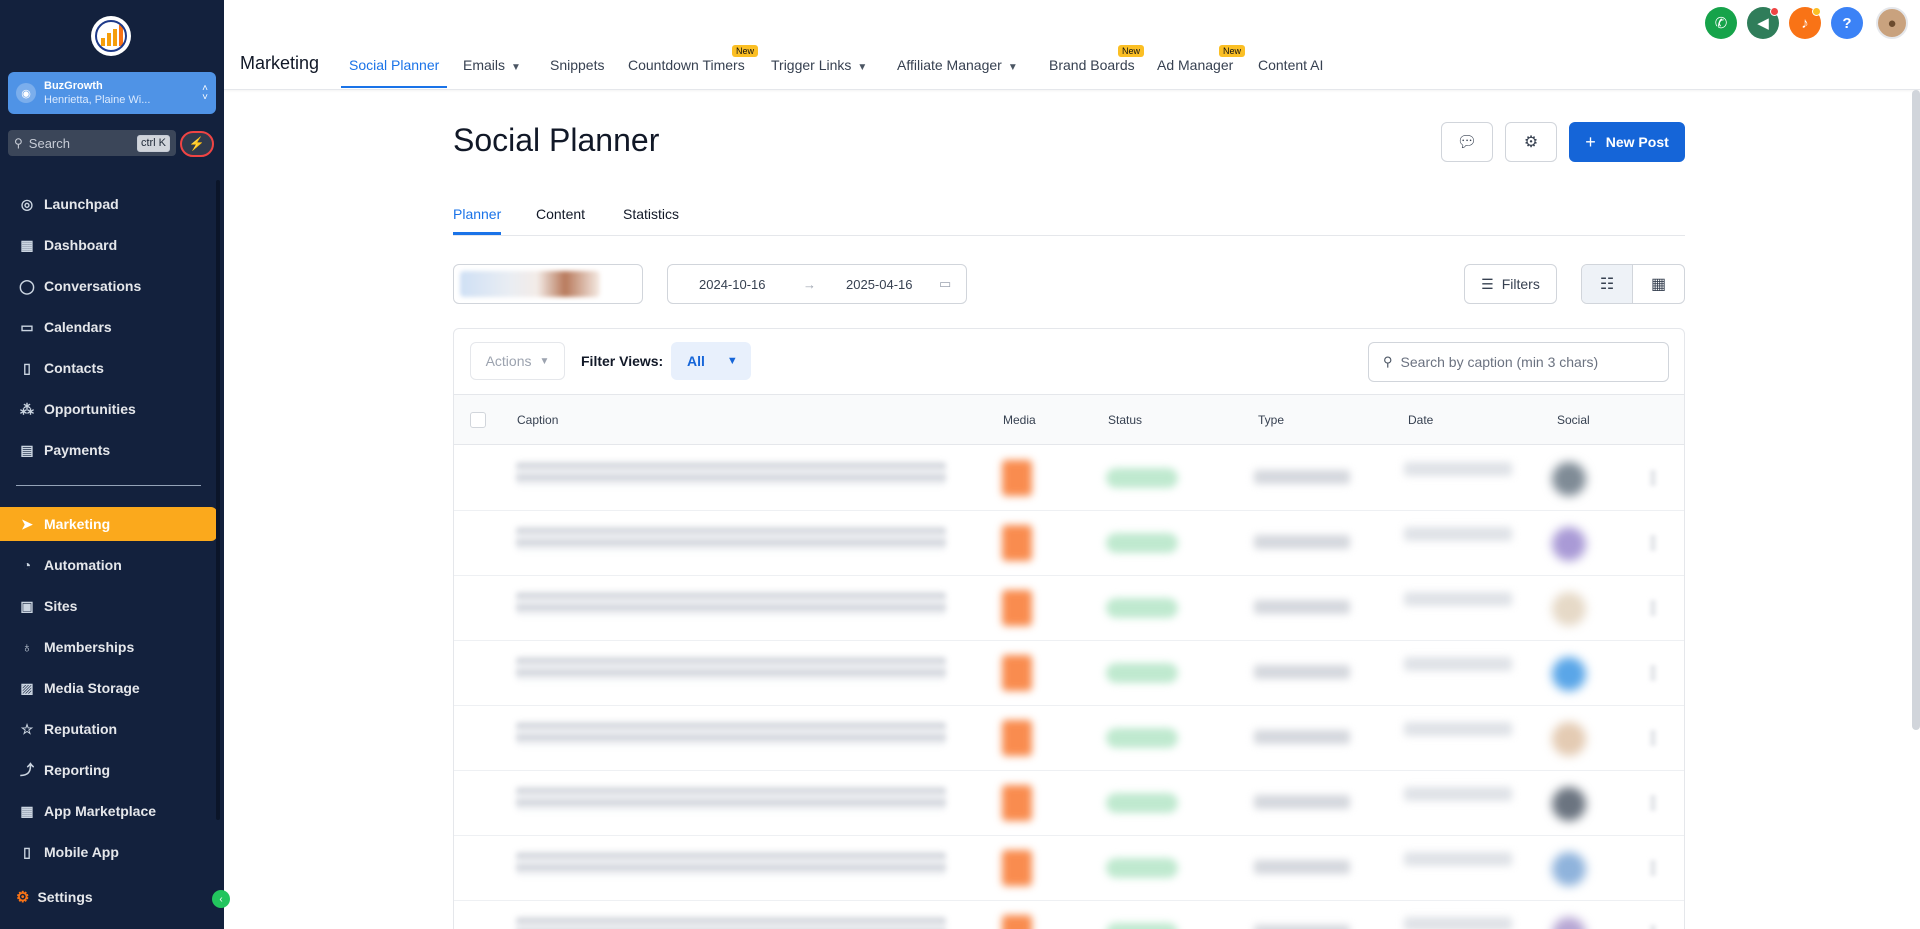  Describe the element at coordinates (1420, 420) in the screenshot. I see `column-date: Date` at that location.